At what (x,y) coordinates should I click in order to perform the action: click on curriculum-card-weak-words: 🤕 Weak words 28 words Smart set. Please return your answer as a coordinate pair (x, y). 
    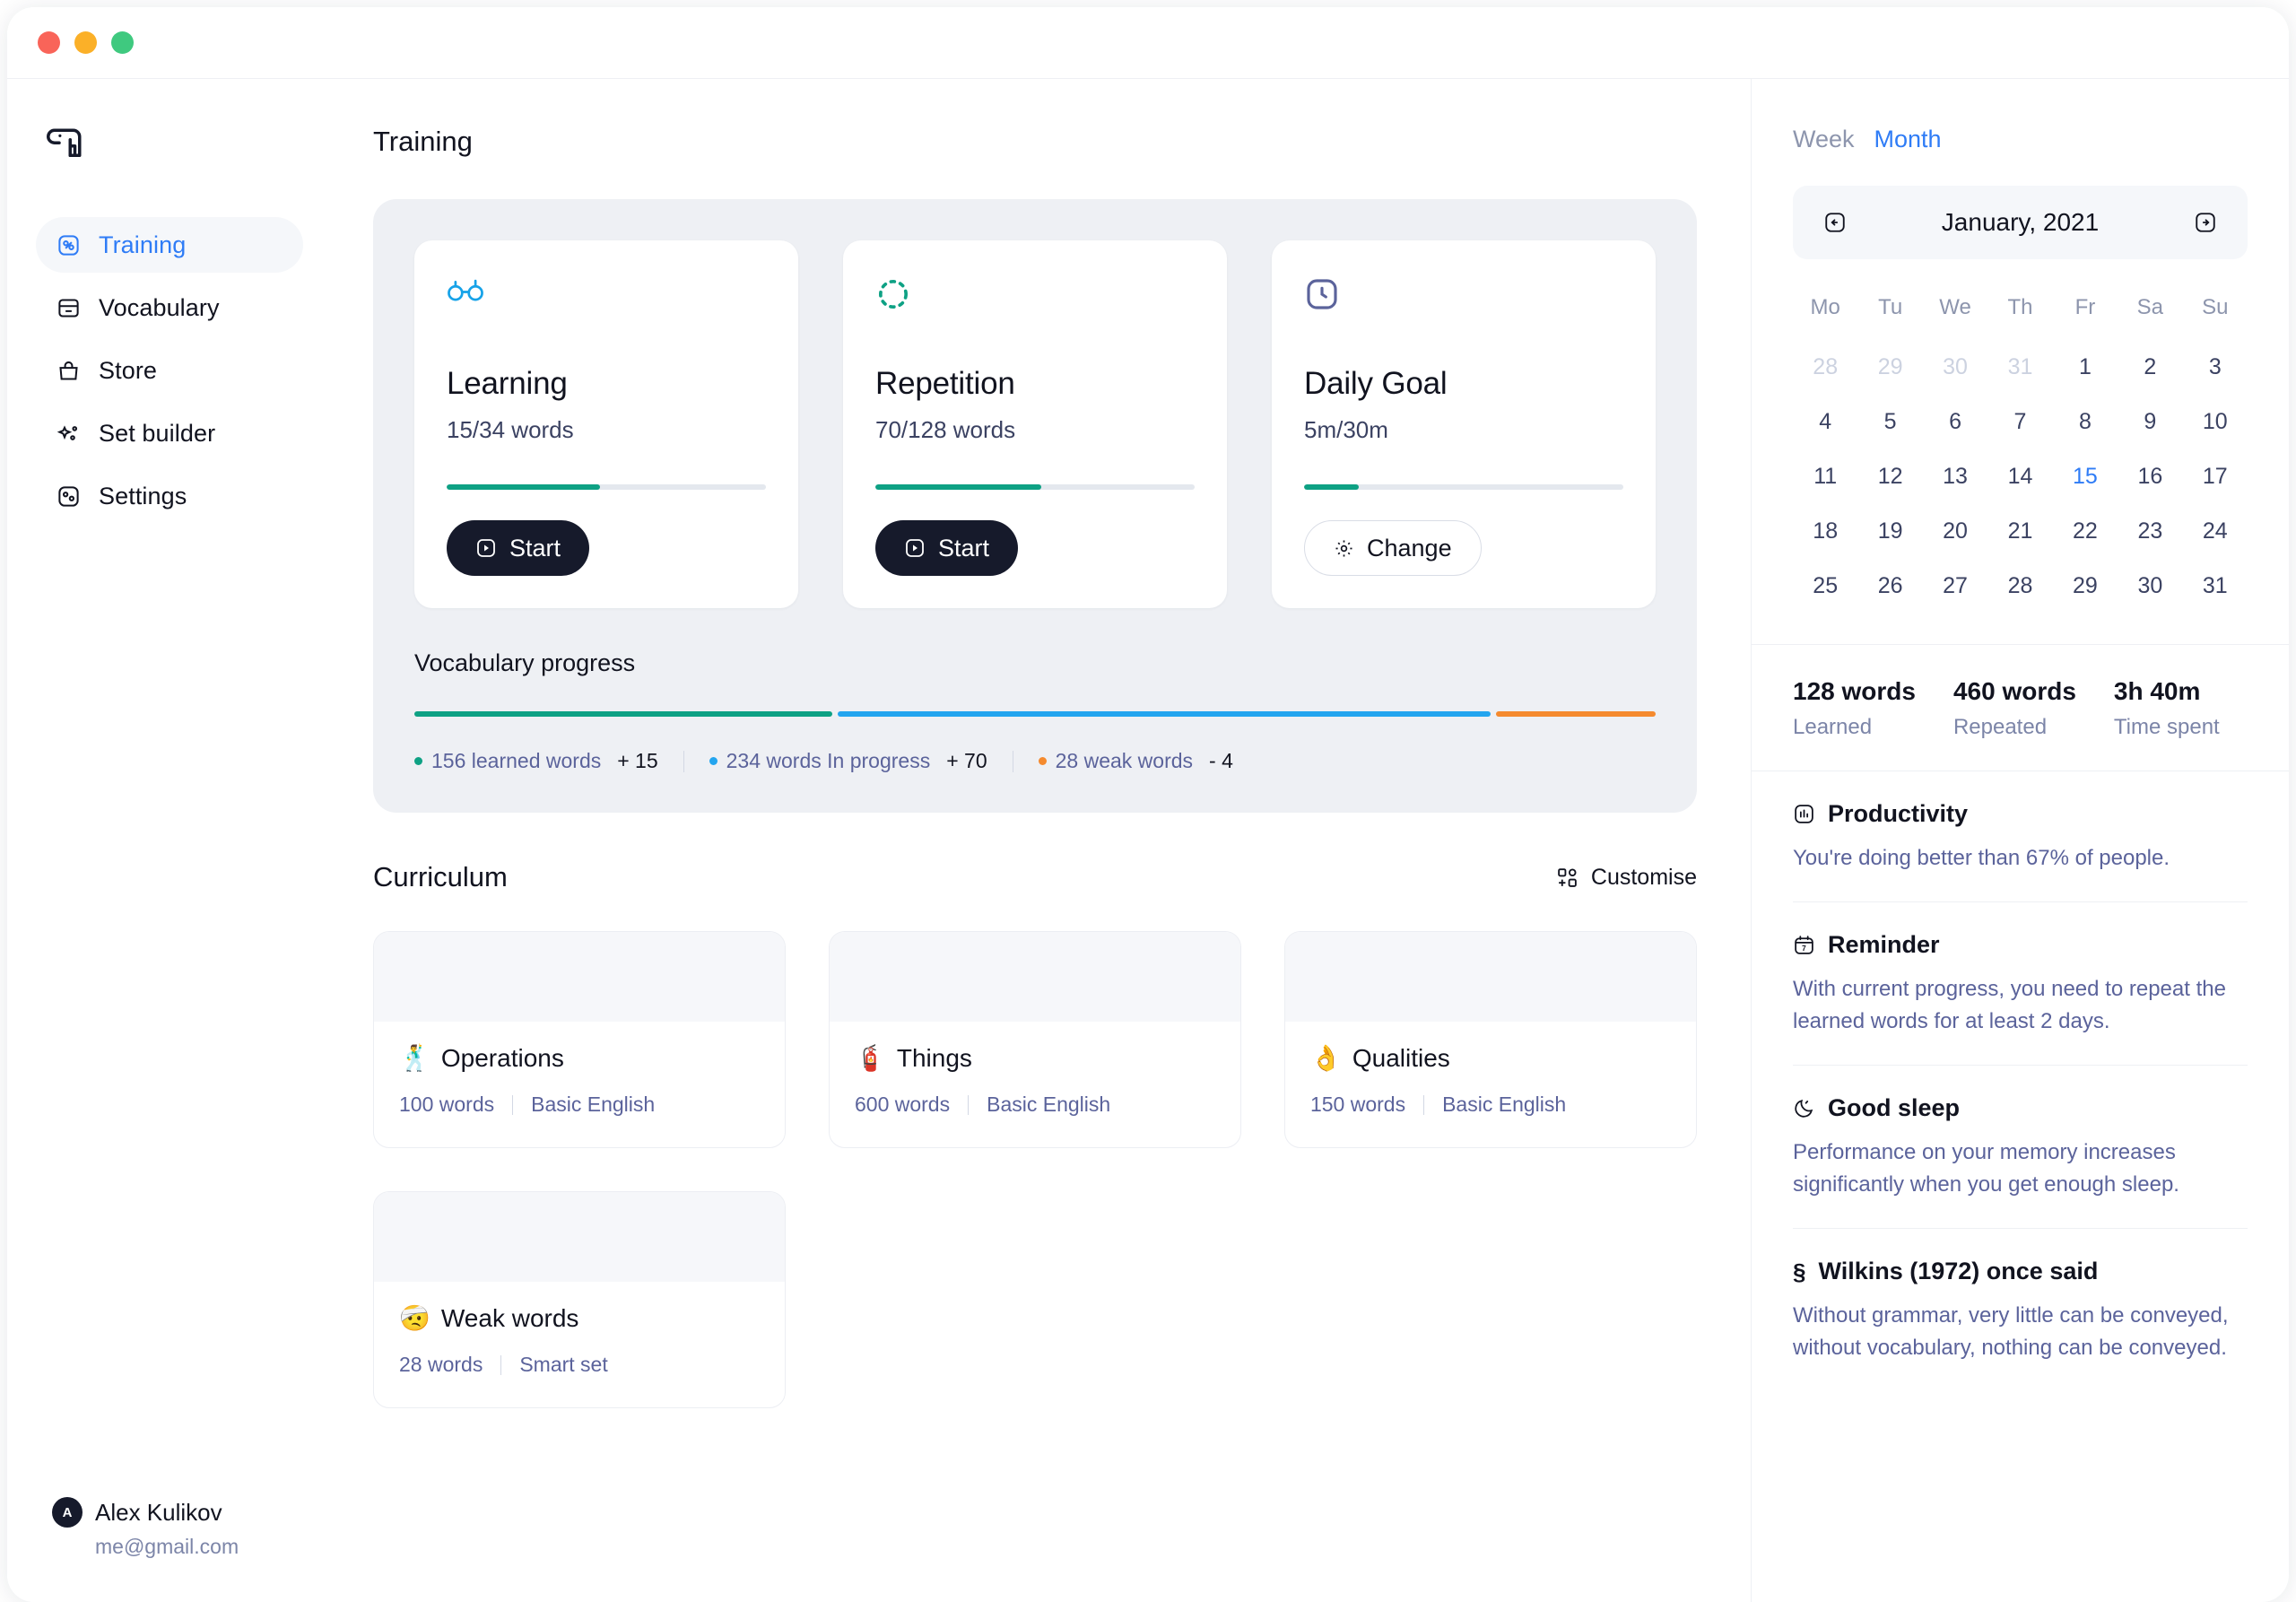
    Looking at the image, I should click on (579, 1299).